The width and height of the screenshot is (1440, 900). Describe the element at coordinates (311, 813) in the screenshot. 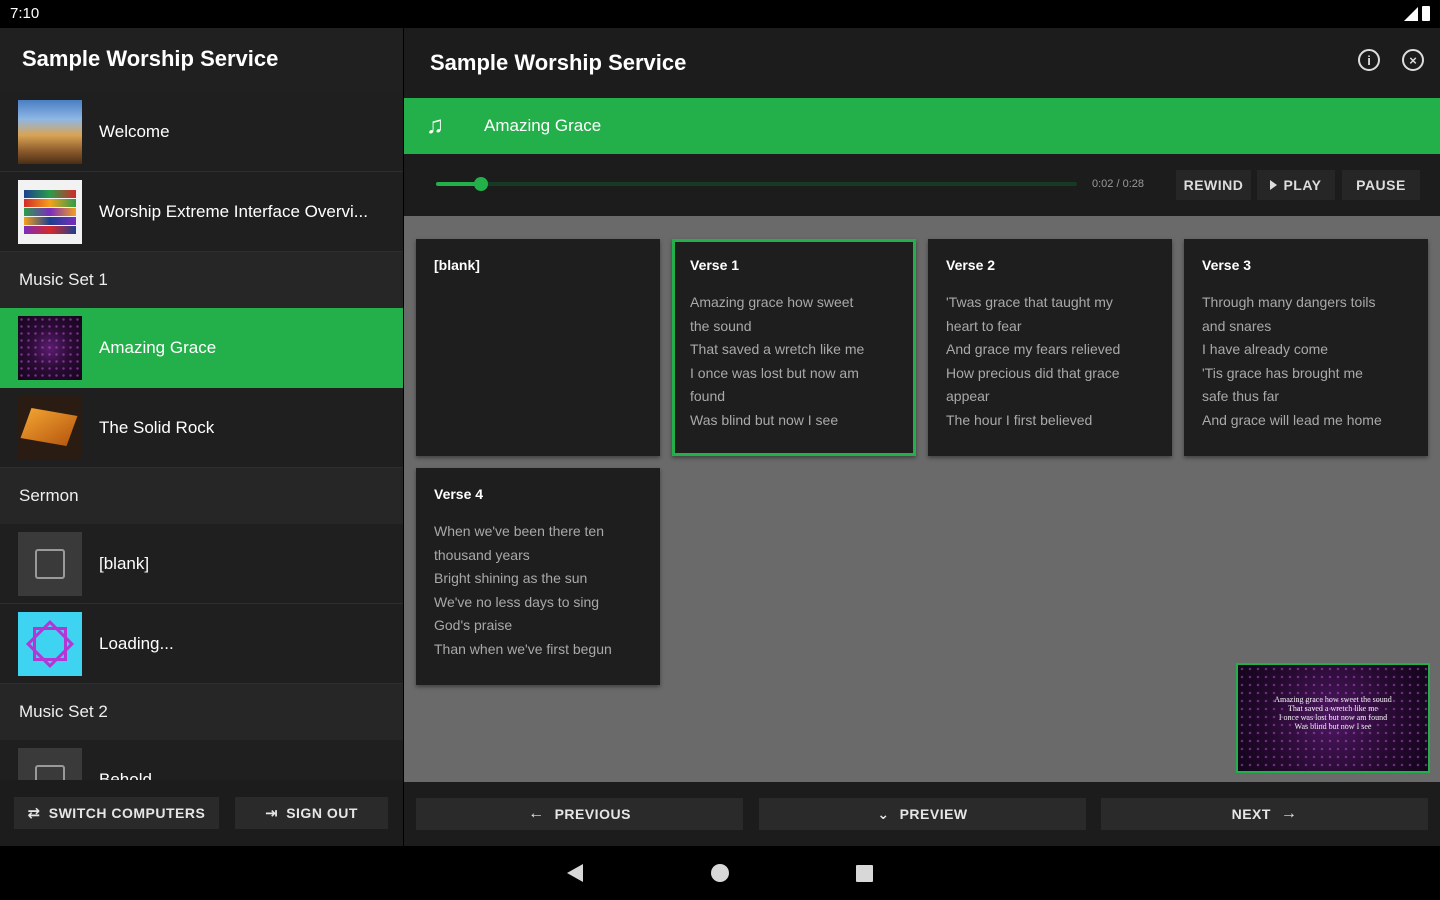

I see `sign-out-button: ⇥ SIGN OUT` at that location.